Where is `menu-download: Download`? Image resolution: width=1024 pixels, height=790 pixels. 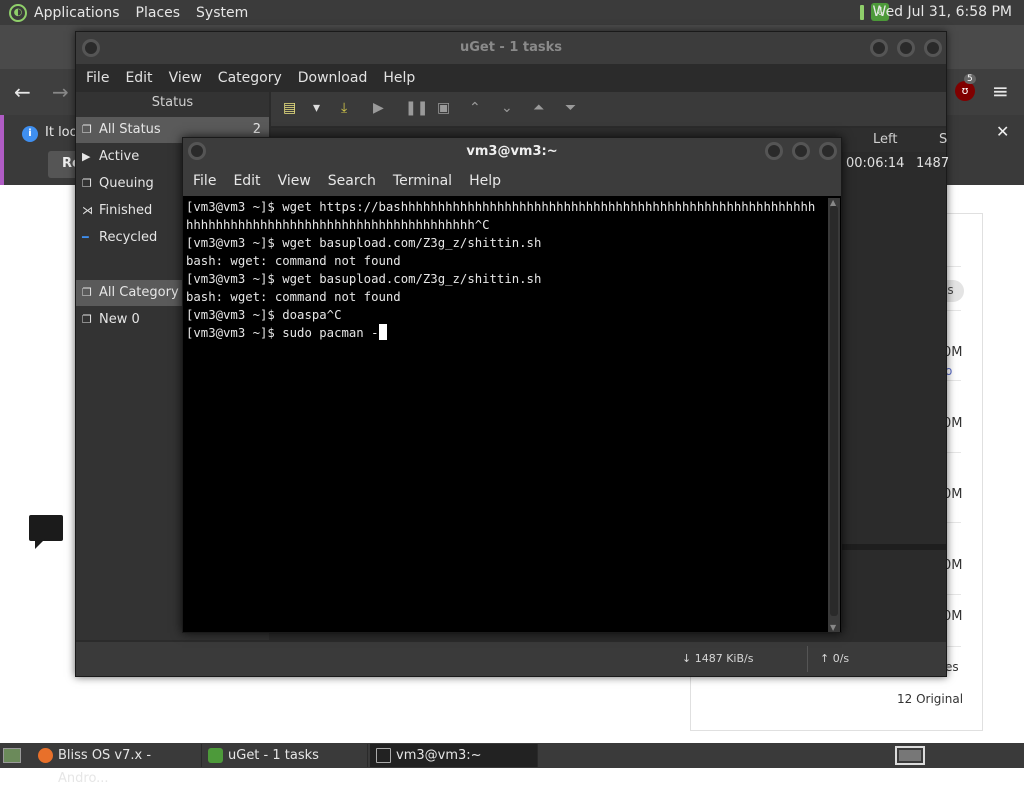
menu-download: Download is located at coordinates (333, 78).